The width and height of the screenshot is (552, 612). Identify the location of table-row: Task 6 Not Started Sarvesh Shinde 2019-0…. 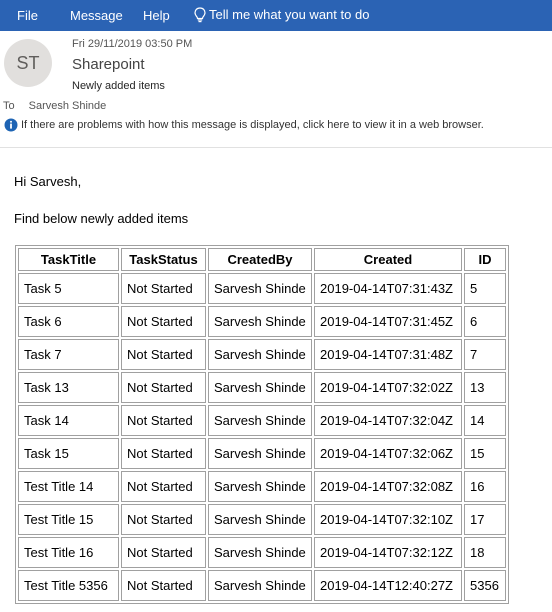
(262, 321).